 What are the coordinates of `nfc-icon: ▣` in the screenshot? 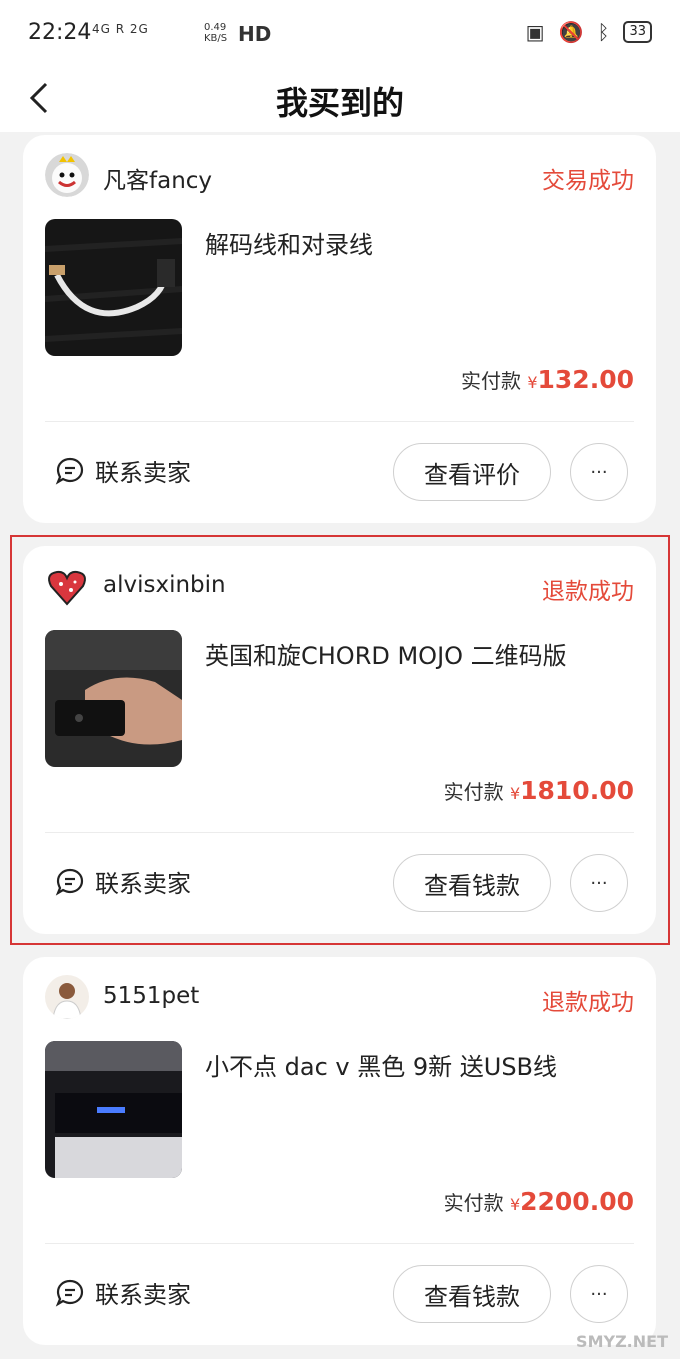 It's located at (535, 32).